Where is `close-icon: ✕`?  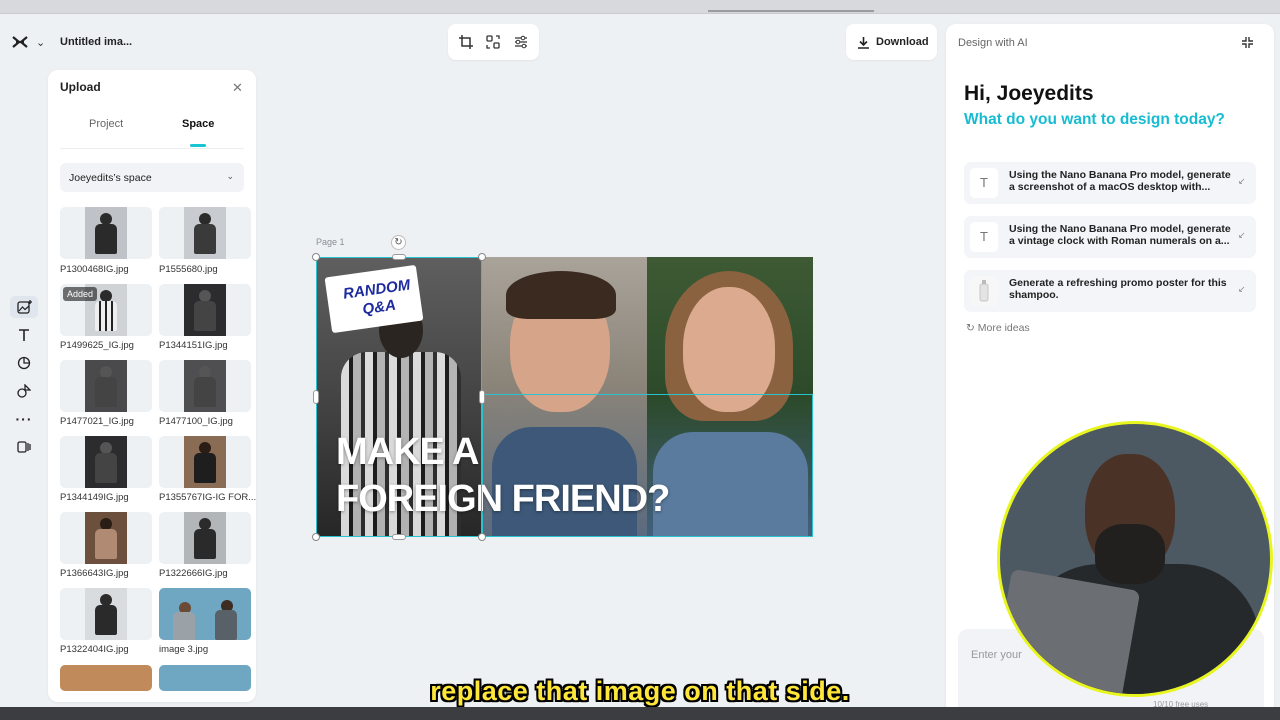 close-icon: ✕ is located at coordinates (237, 88).